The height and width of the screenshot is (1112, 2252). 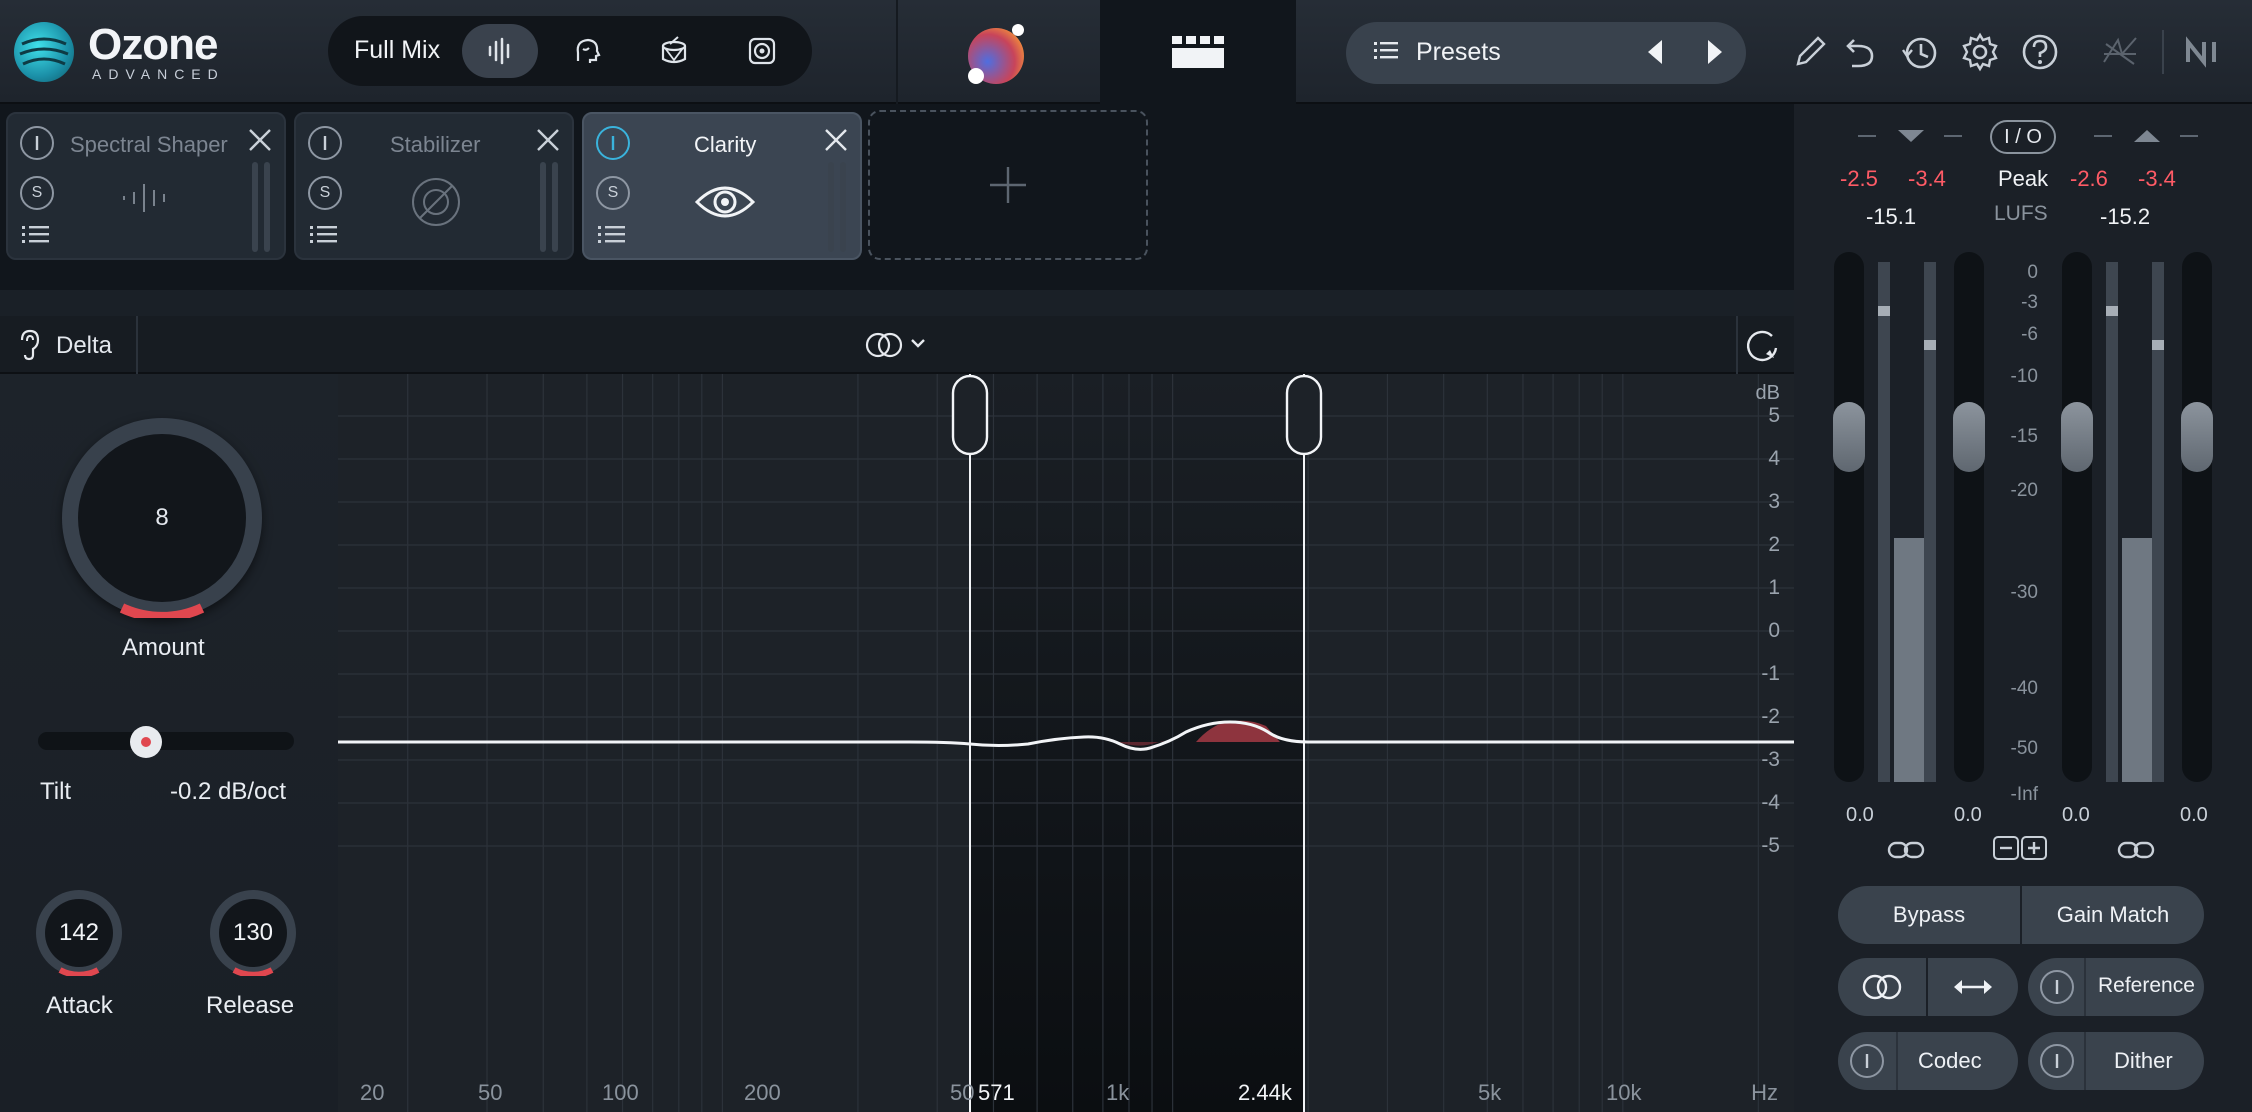 I want to click on output-gain-fader-handle, so click(x=2077, y=437).